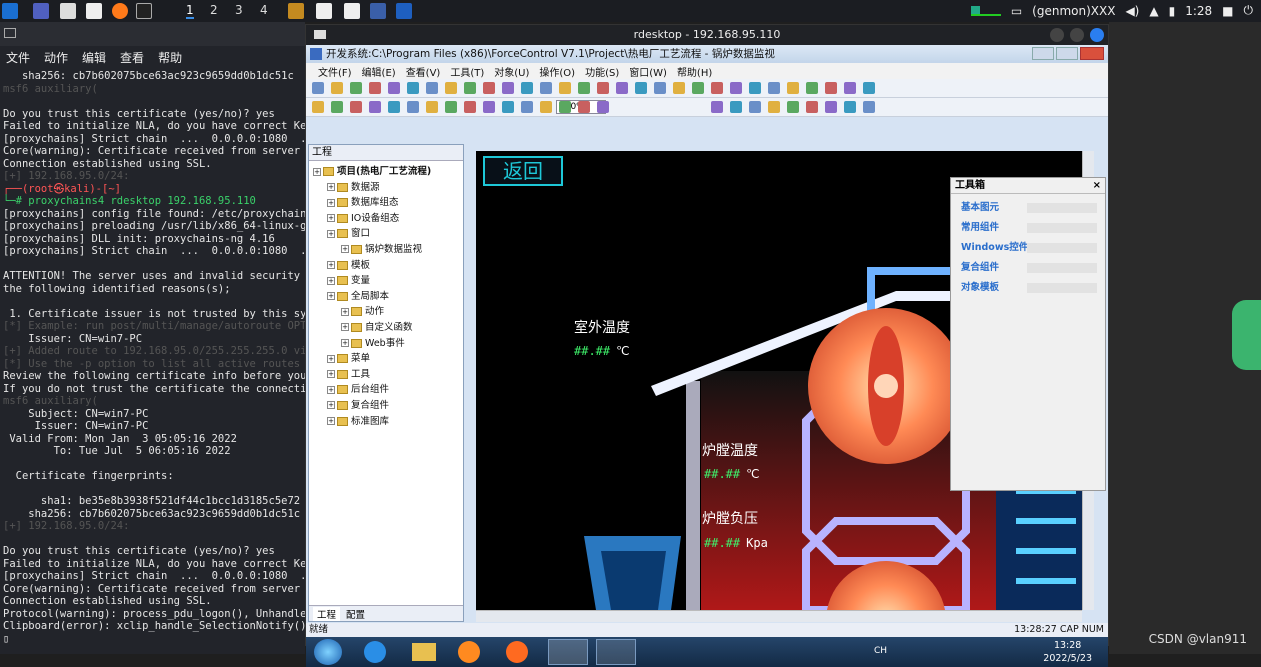  What do you see at coordinates (1227, 11) in the screenshot?
I see `lock-icon: ■` at bounding box center [1227, 11].